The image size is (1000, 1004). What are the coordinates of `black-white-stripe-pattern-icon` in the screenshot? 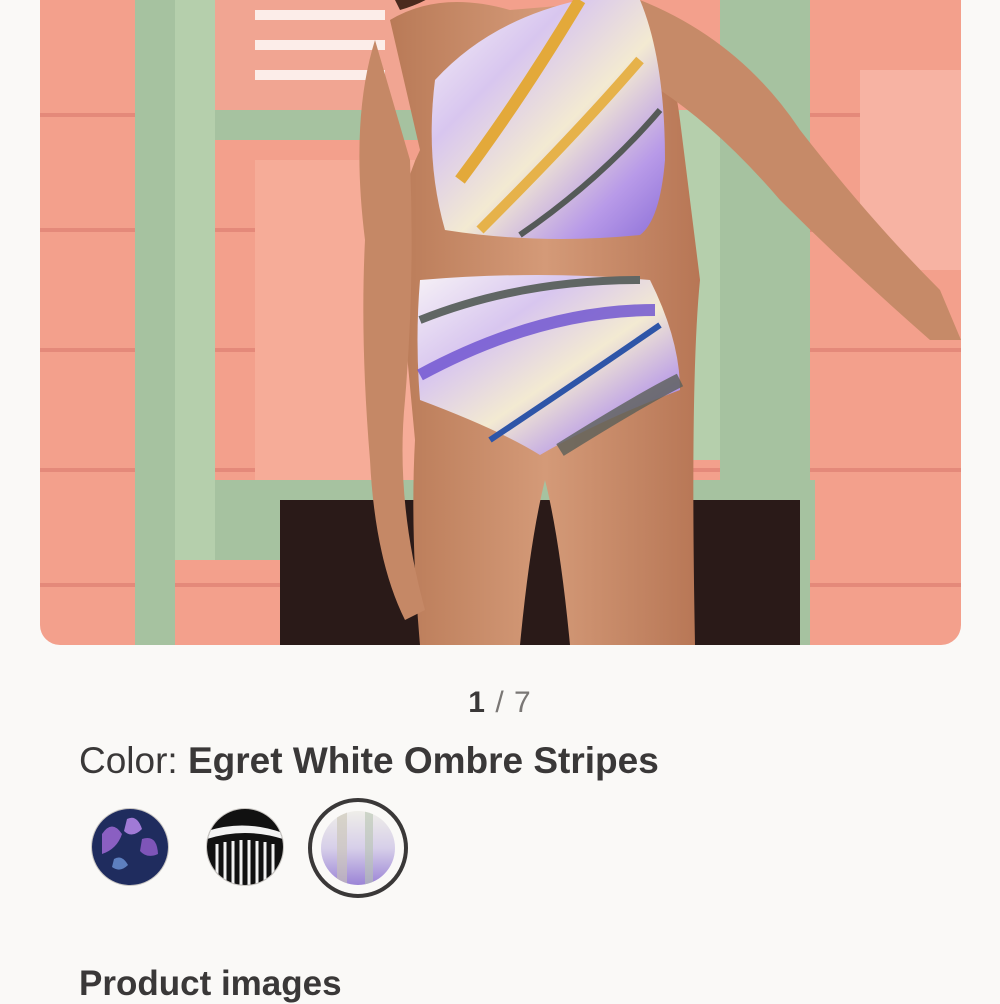 It's located at (245, 847).